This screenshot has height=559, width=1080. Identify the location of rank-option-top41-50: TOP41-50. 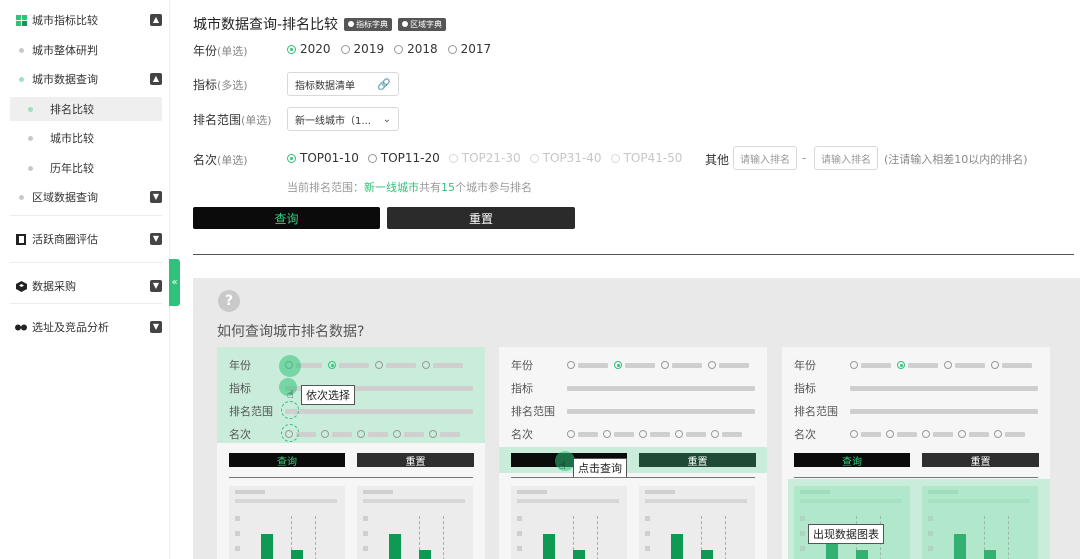
(646, 158).